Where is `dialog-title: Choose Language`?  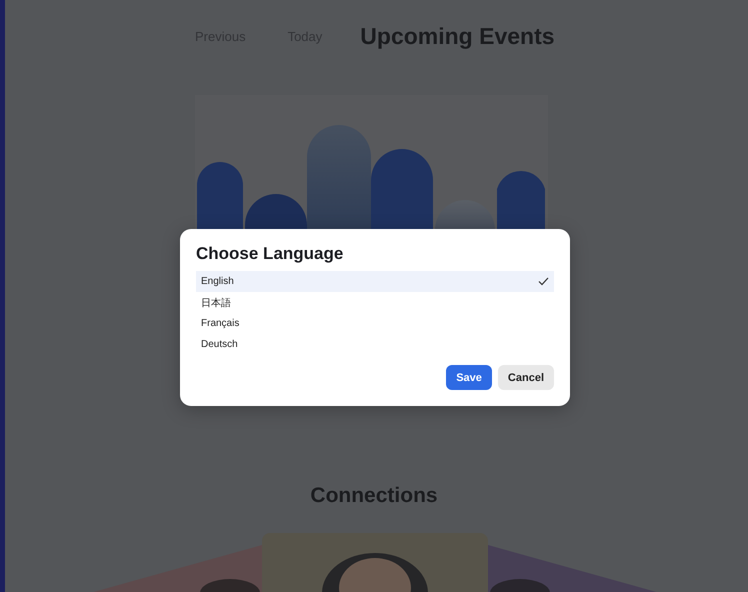 dialog-title: Choose Language is located at coordinates (270, 254).